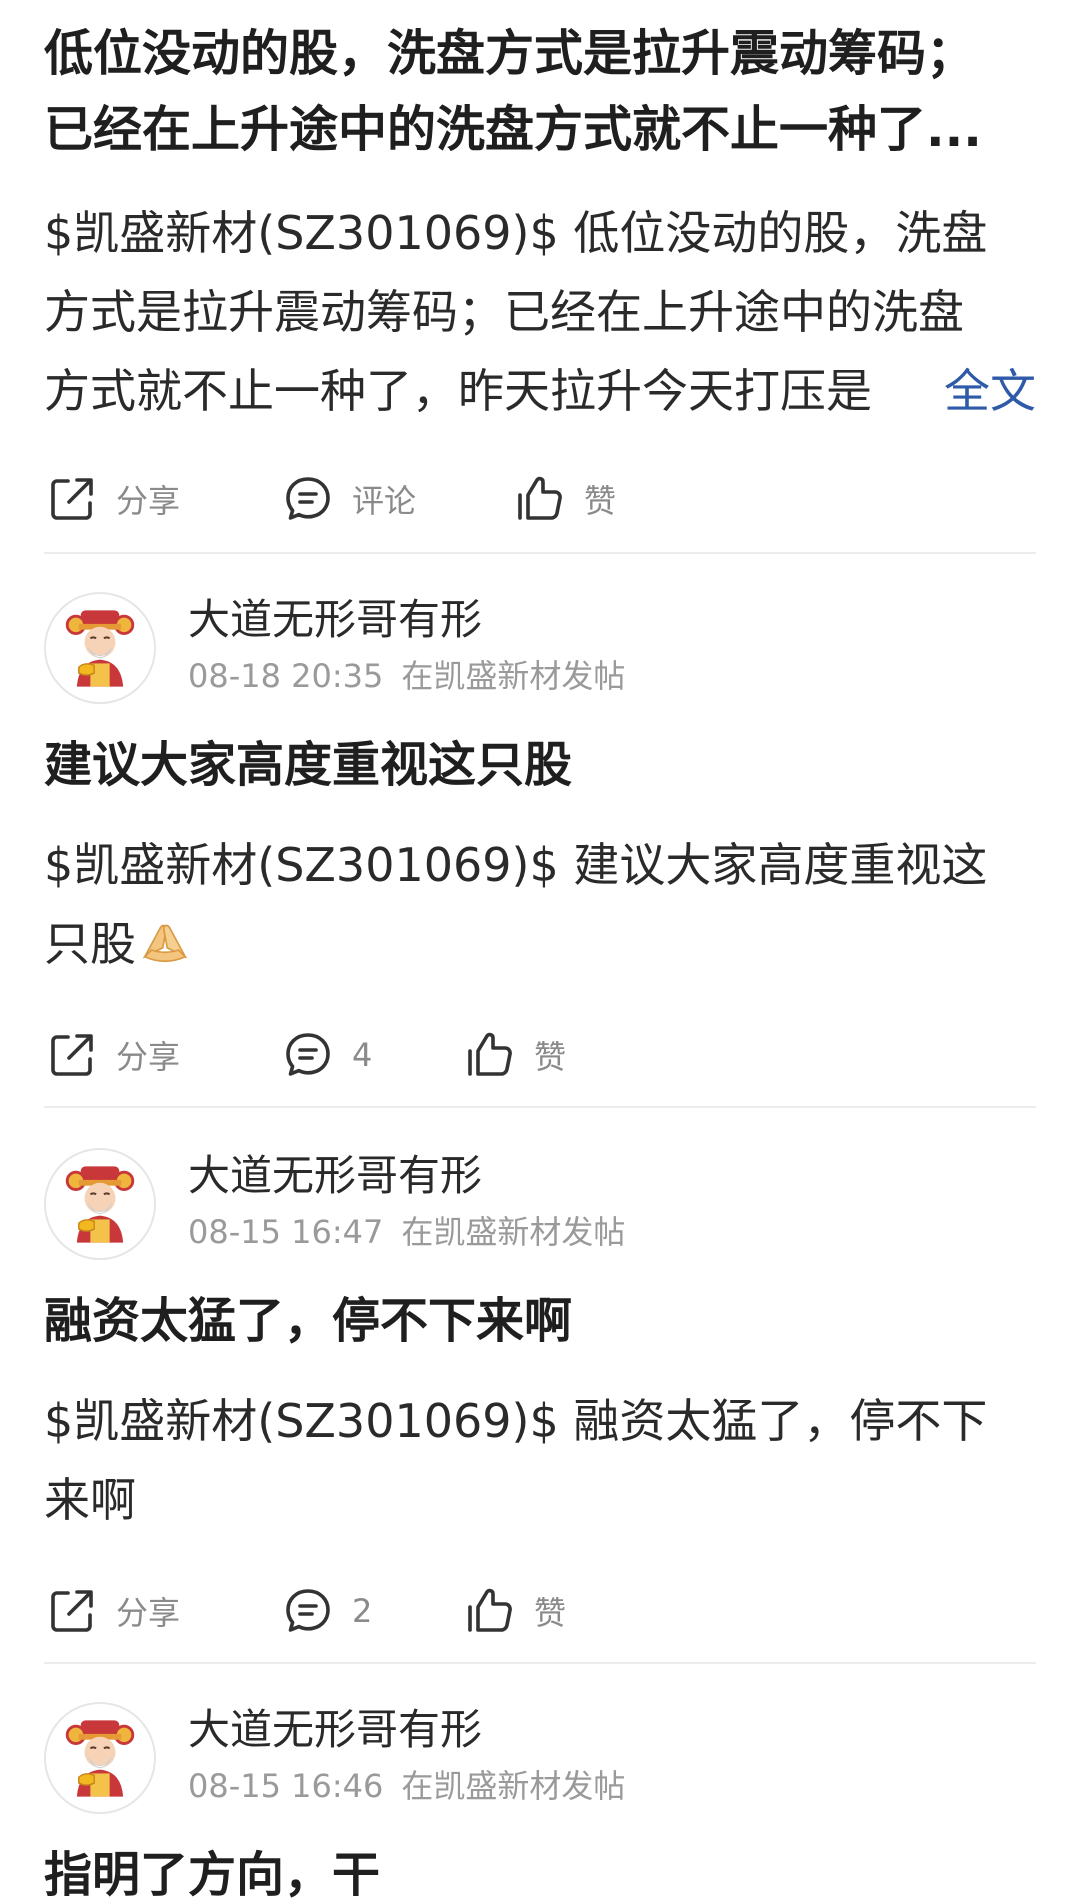 This screenshot has width=1080, height=1902. Describe the element at coordinates (504, 312) in the screenshot. I see `post-body-line: 方式是拉升震动筹码；已经在上升途中的洗盘` at that location.